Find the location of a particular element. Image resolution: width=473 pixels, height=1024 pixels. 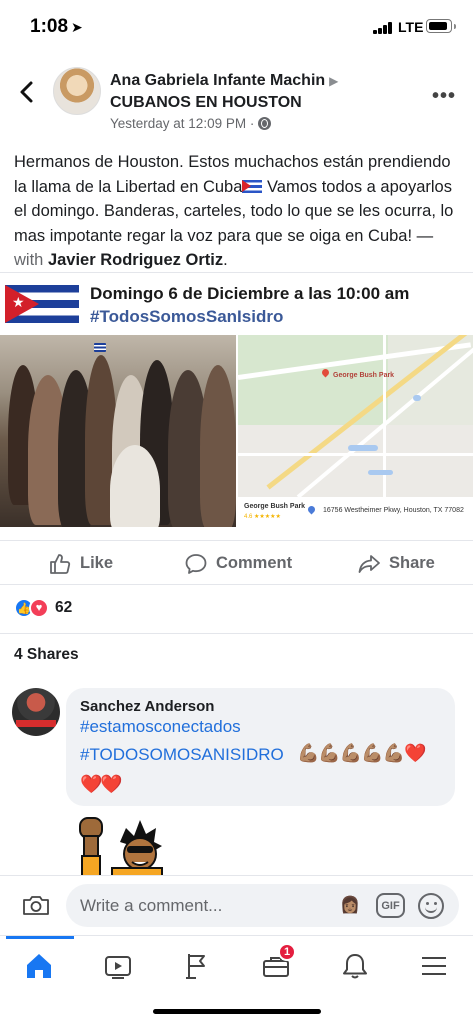

map-place-label: George Bush Park is located at coordinates (364, 375).